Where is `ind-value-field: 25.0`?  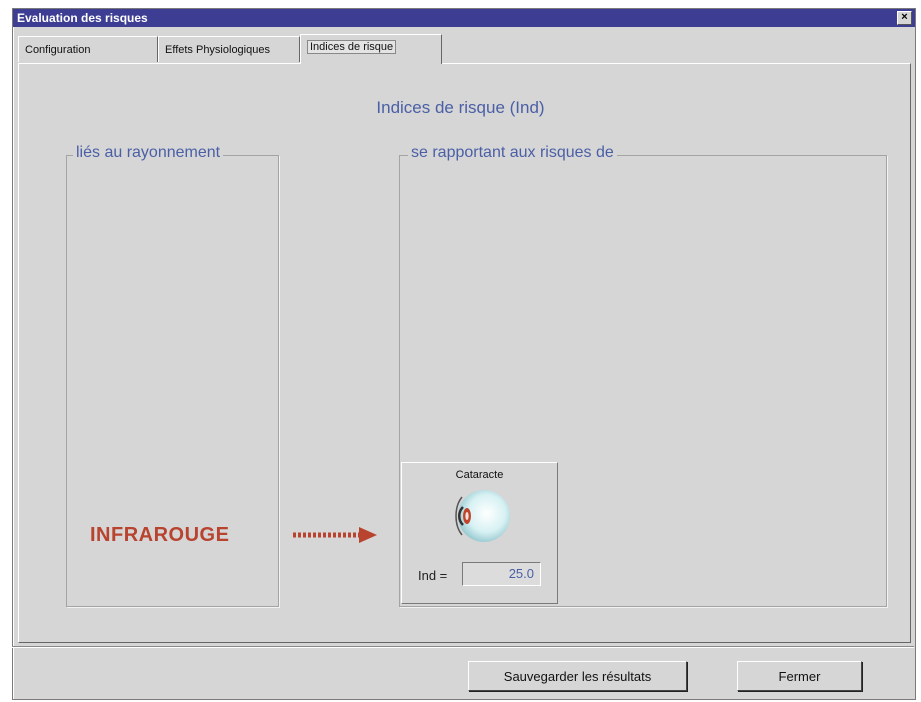 ind-value-field: 25.0 is located at coordinates (501, 574).